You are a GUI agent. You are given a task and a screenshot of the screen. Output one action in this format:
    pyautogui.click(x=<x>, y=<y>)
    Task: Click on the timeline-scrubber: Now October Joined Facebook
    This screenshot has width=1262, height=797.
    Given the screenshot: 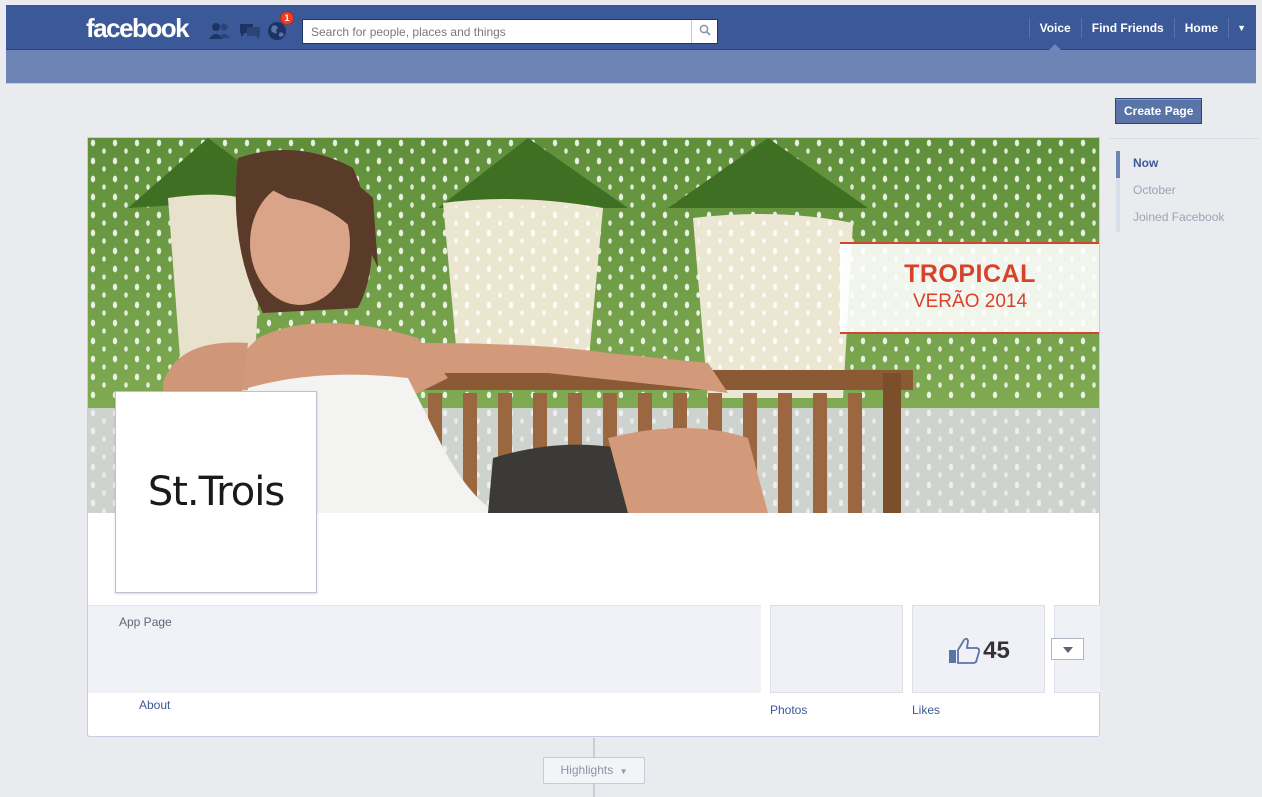 What is the action you would take?
    pyautogui.click(x=1186, y=191)
    